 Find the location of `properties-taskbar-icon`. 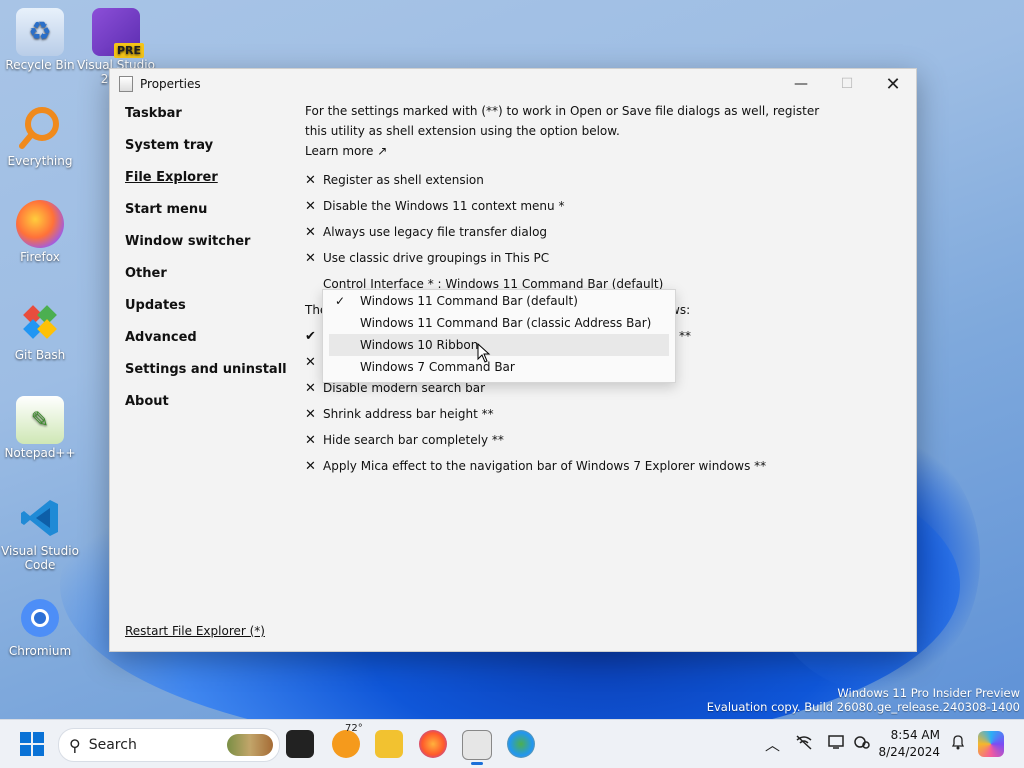

properties-taskbar-icon is located at coordinates (477, 747).